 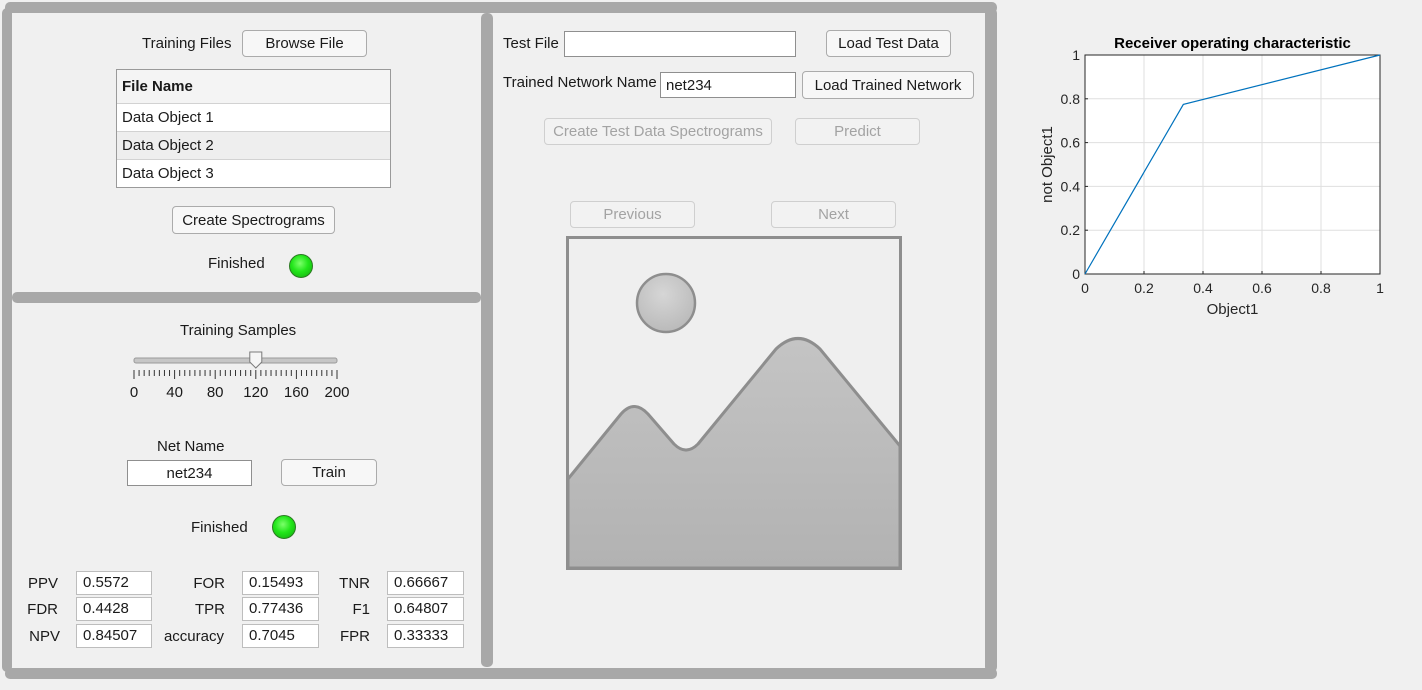 What do you see at coordinates (354, 583) in the screenshot?
I see `metric-label-tnr: TNR` at bounding box center [354, 583].